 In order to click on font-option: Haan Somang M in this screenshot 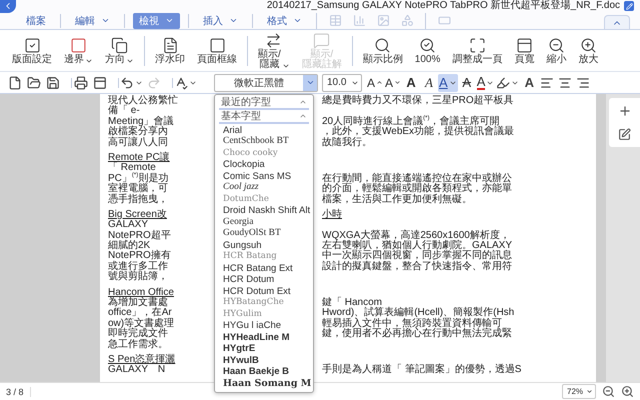, I will do `click(264, 383)`.